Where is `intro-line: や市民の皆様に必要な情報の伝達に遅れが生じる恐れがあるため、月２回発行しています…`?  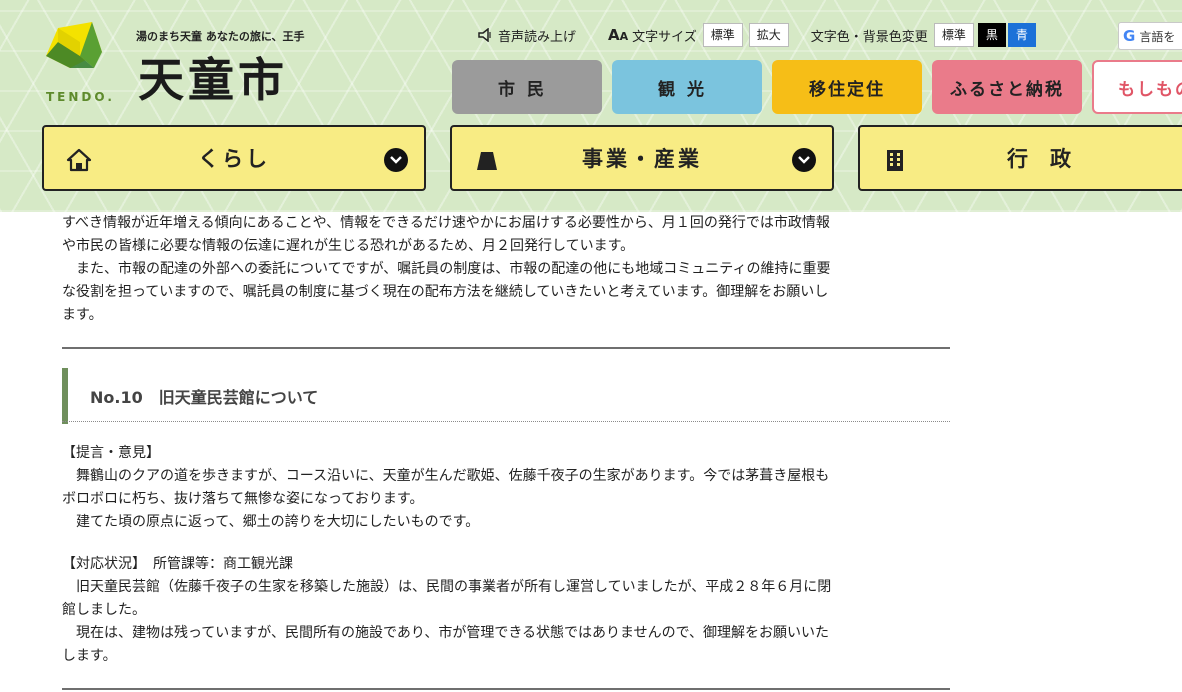 intro-line: や市民の皆様に必要な情報の伝達に遅れが生じる恐れがあるため、月２回発行しています… is located at coordinates (348, 246).